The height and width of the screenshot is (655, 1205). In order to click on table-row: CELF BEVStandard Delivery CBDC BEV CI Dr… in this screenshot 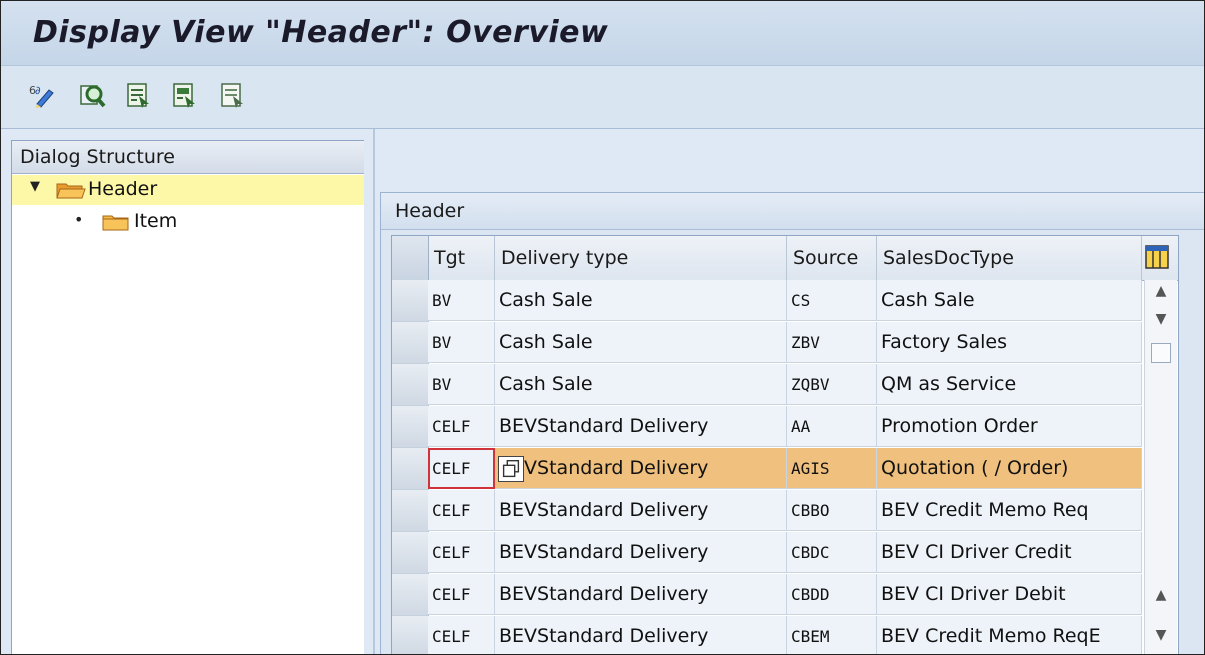, I will do `click(767, 553)`.